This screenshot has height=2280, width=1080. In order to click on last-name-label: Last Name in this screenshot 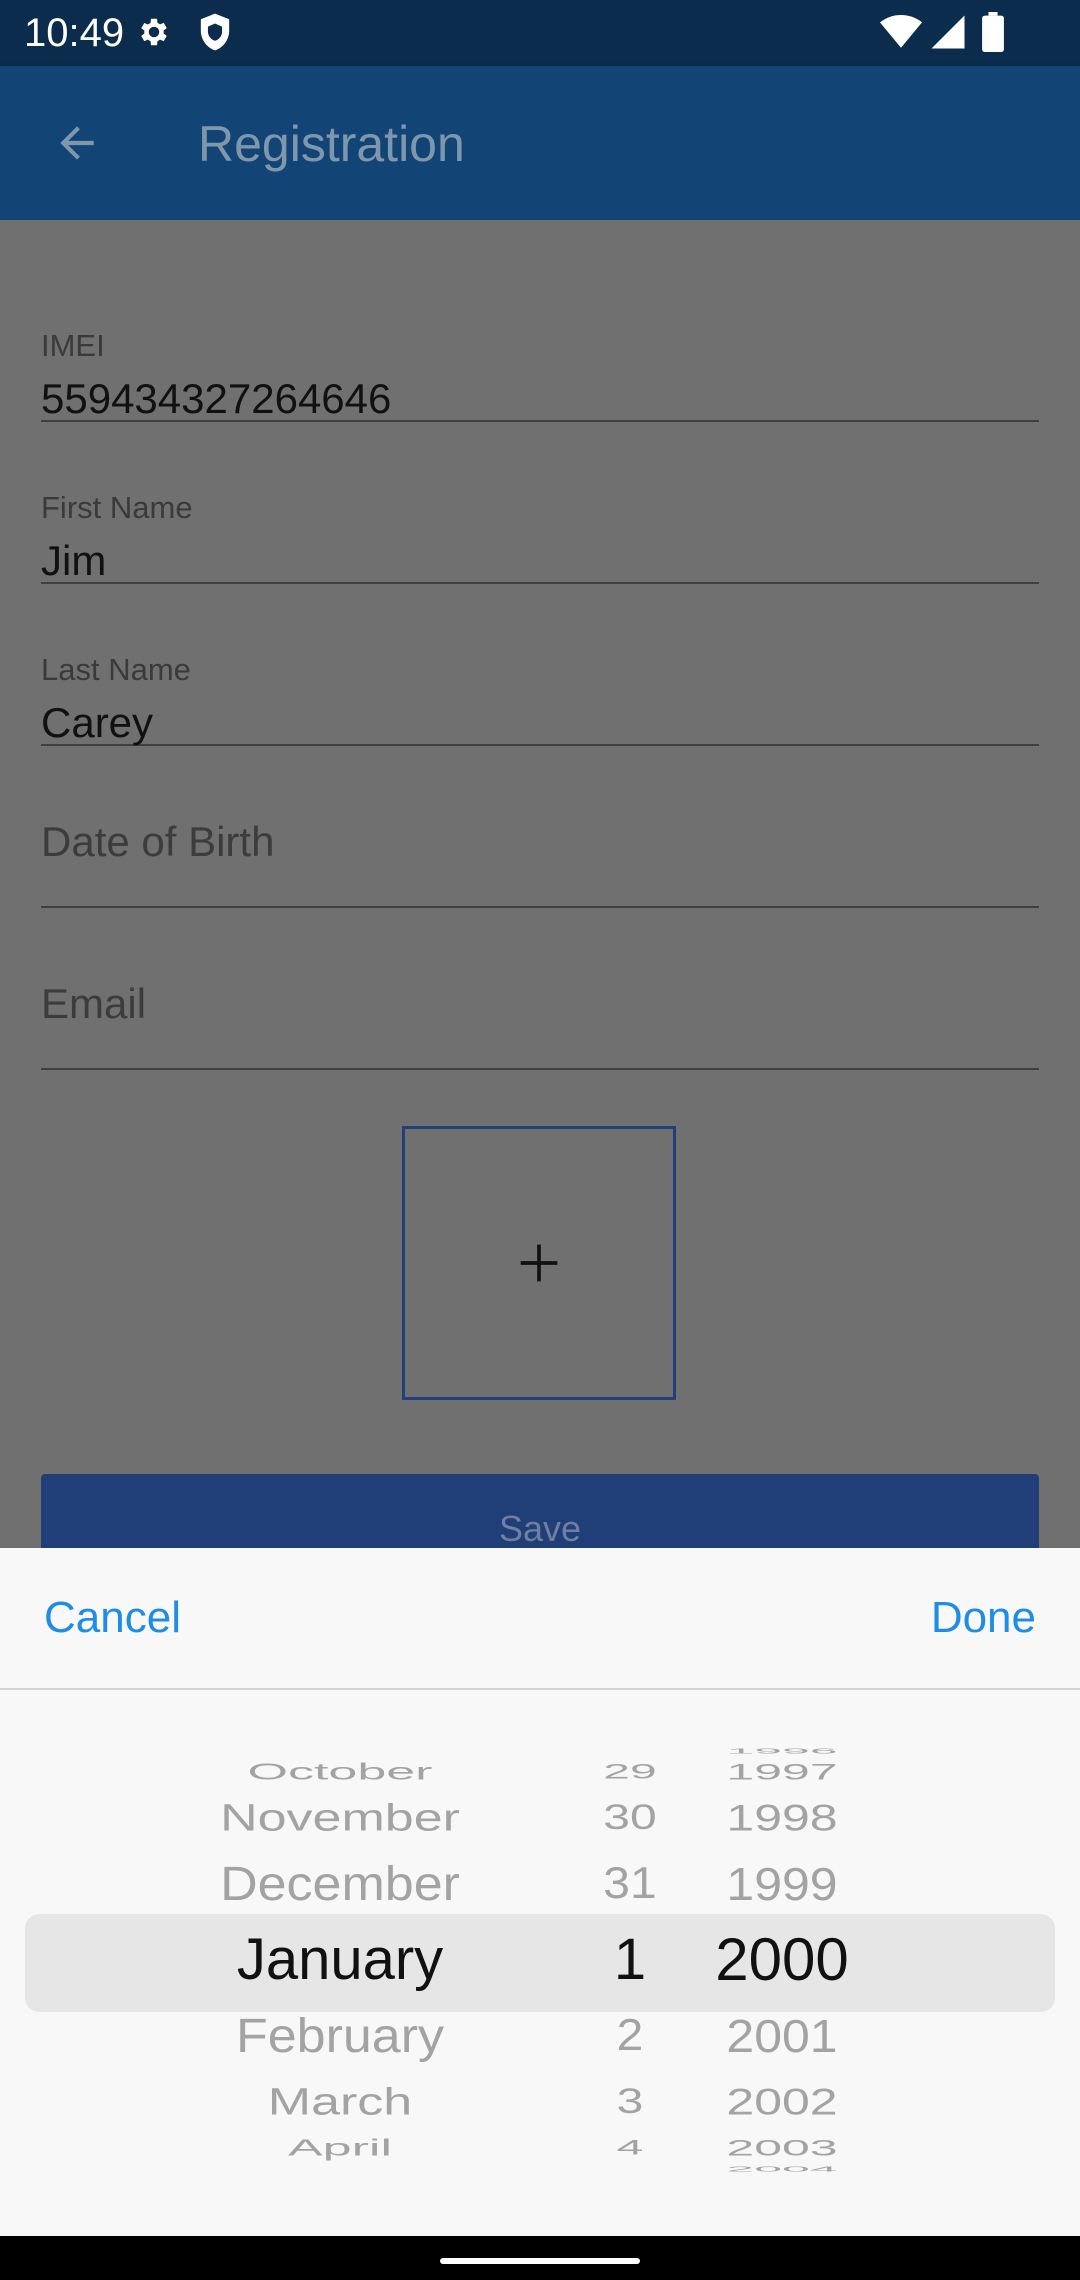, I will do `click(116, 669)`.